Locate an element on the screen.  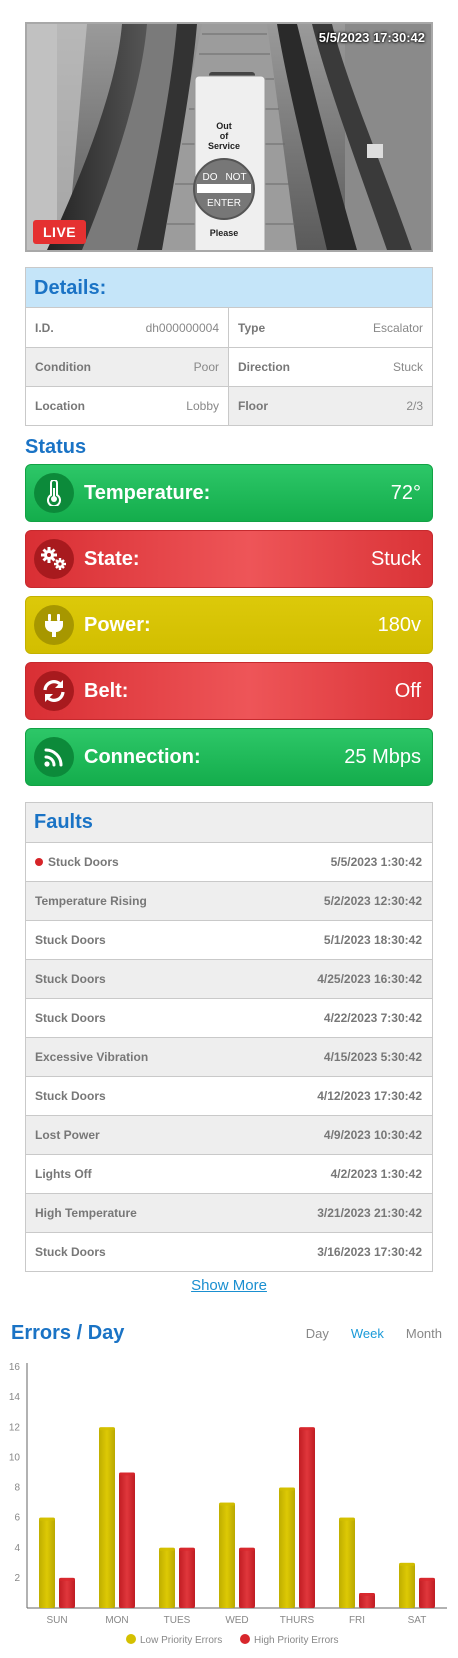
y-tick-label: 2 is located at coordinates (17, 1578).